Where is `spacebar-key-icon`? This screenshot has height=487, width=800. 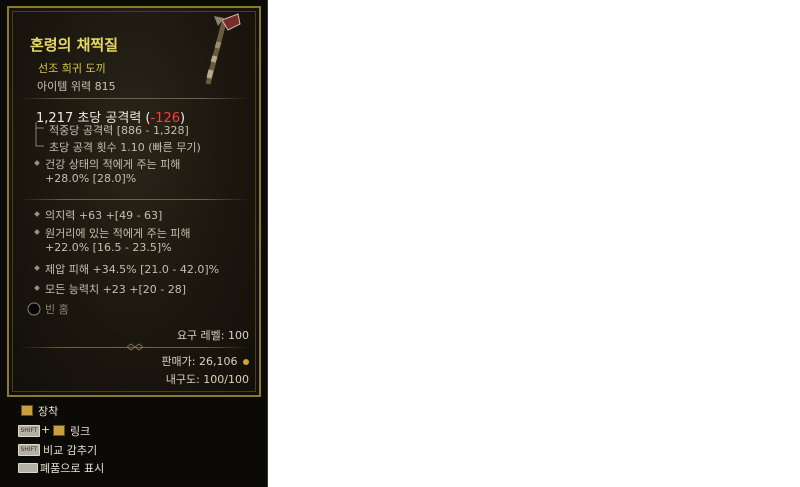
spacebar-key-icon is located at coordinates (28, 468).